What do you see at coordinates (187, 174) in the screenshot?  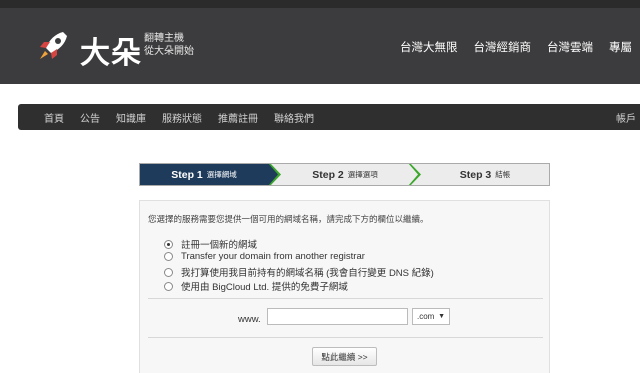 I see `step-number: Step 1` at bounding box center [187, 174].